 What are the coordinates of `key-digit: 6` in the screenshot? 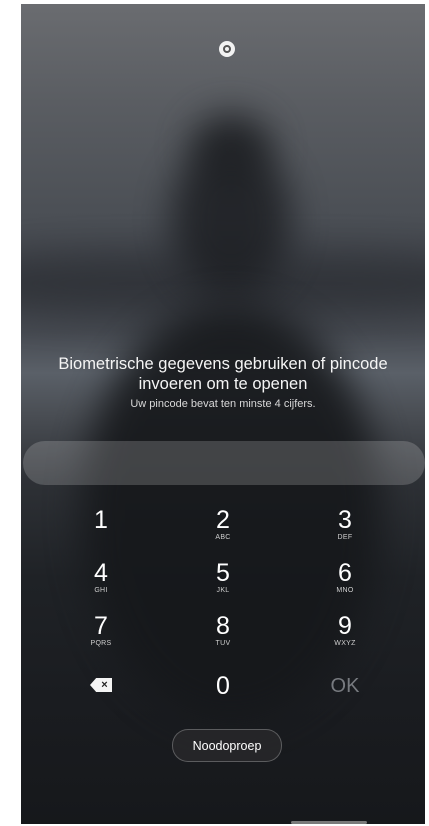 It's located at (345, 573).